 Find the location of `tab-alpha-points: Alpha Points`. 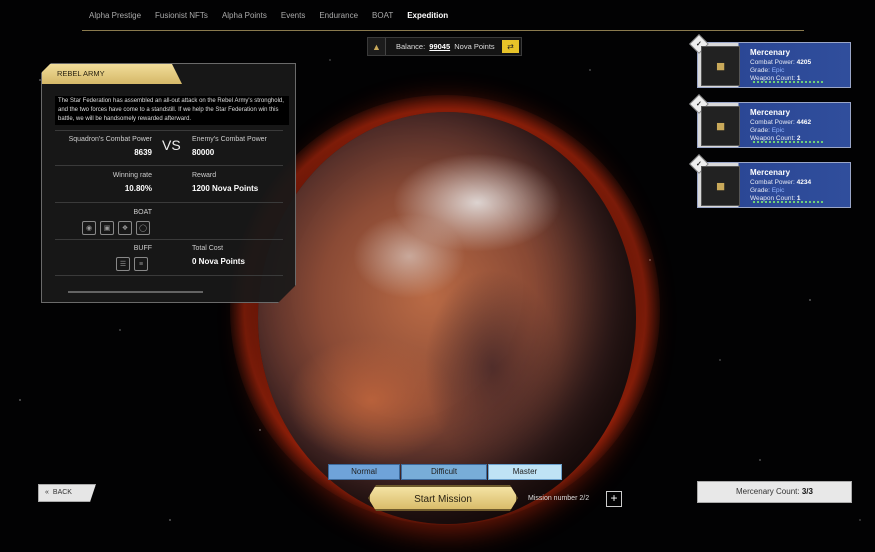

tab-alpha-points: Alpha Points is located at coordinates (244, 15).